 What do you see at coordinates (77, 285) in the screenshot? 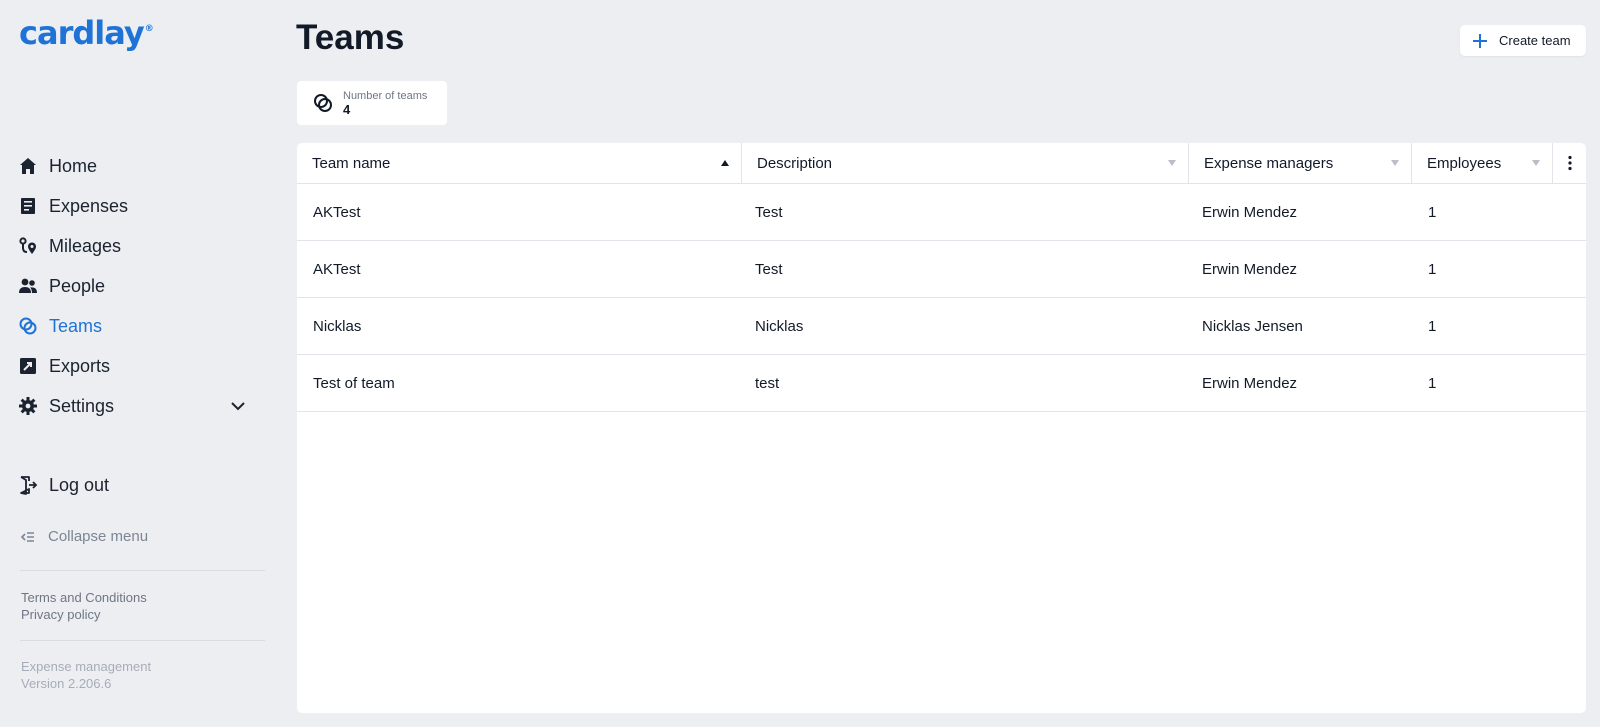
I see `sidebar-item-label: People` at bounding box center [77, 285].